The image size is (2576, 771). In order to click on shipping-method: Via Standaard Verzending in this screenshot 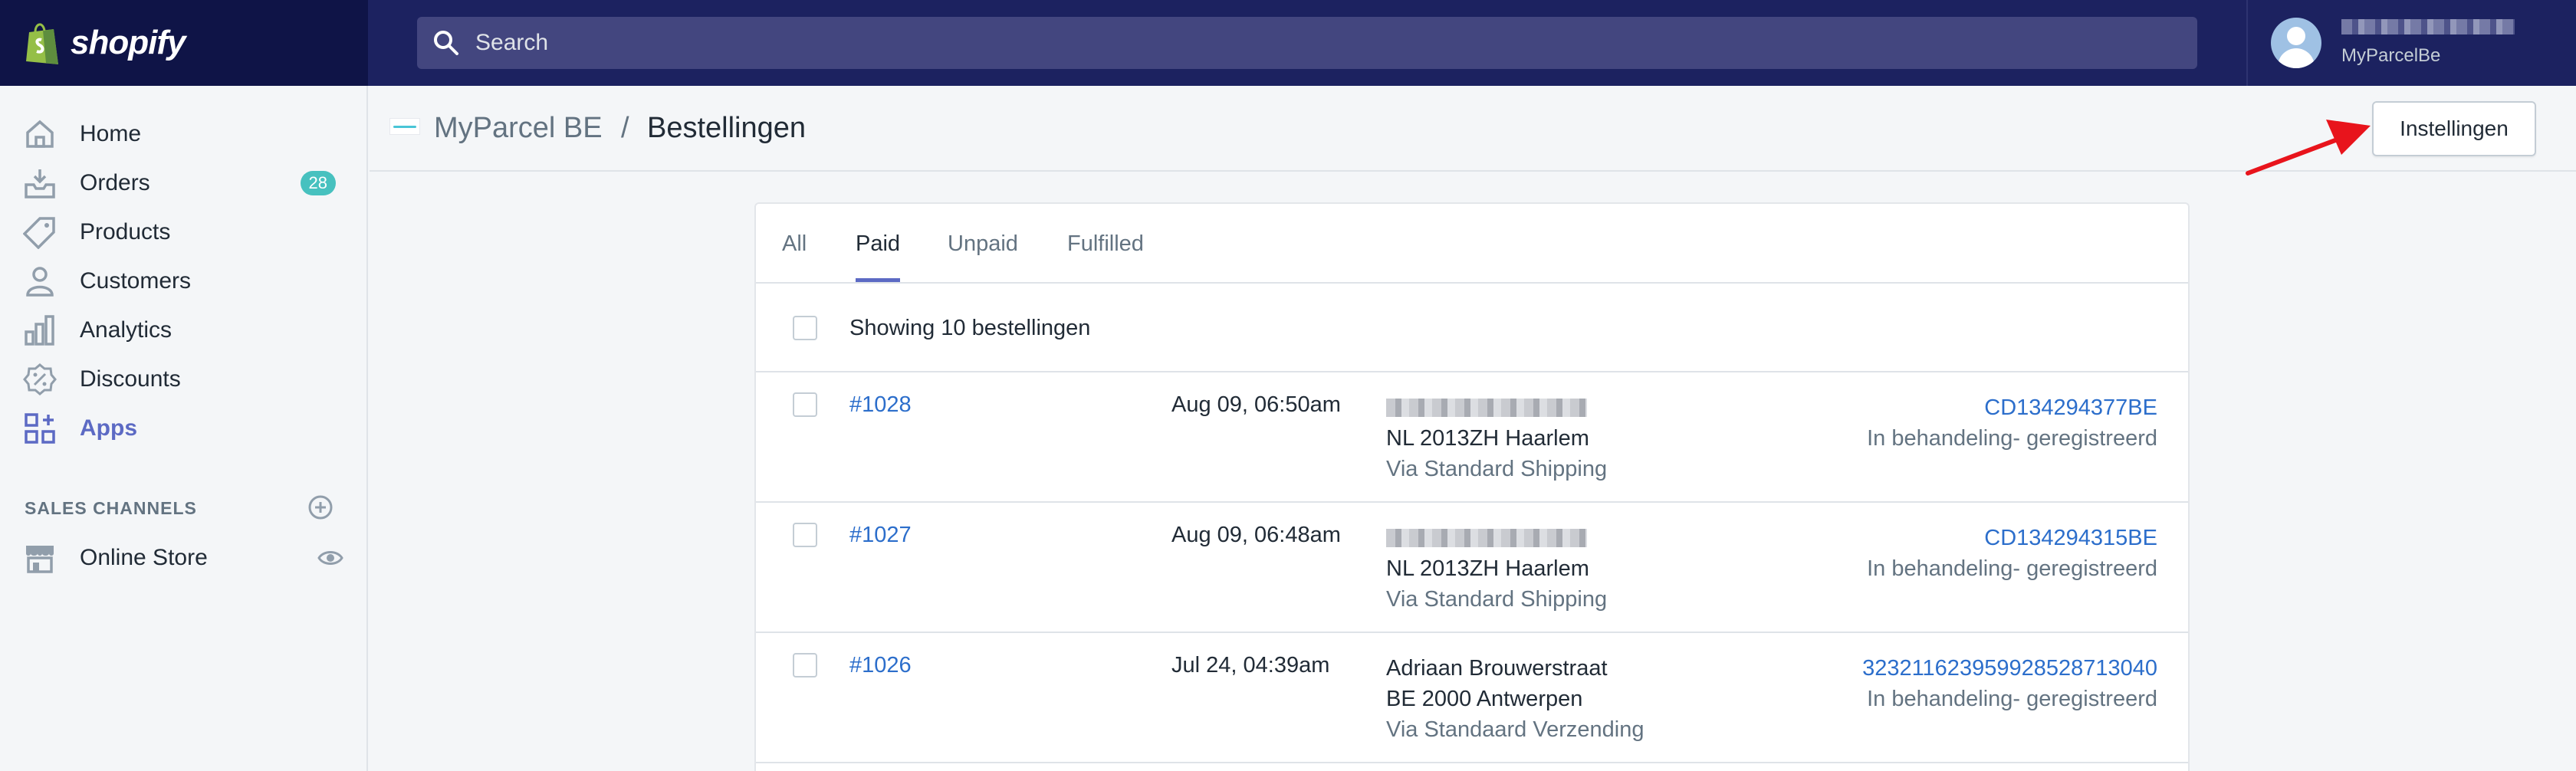, I will do `click(1515, 729)`.